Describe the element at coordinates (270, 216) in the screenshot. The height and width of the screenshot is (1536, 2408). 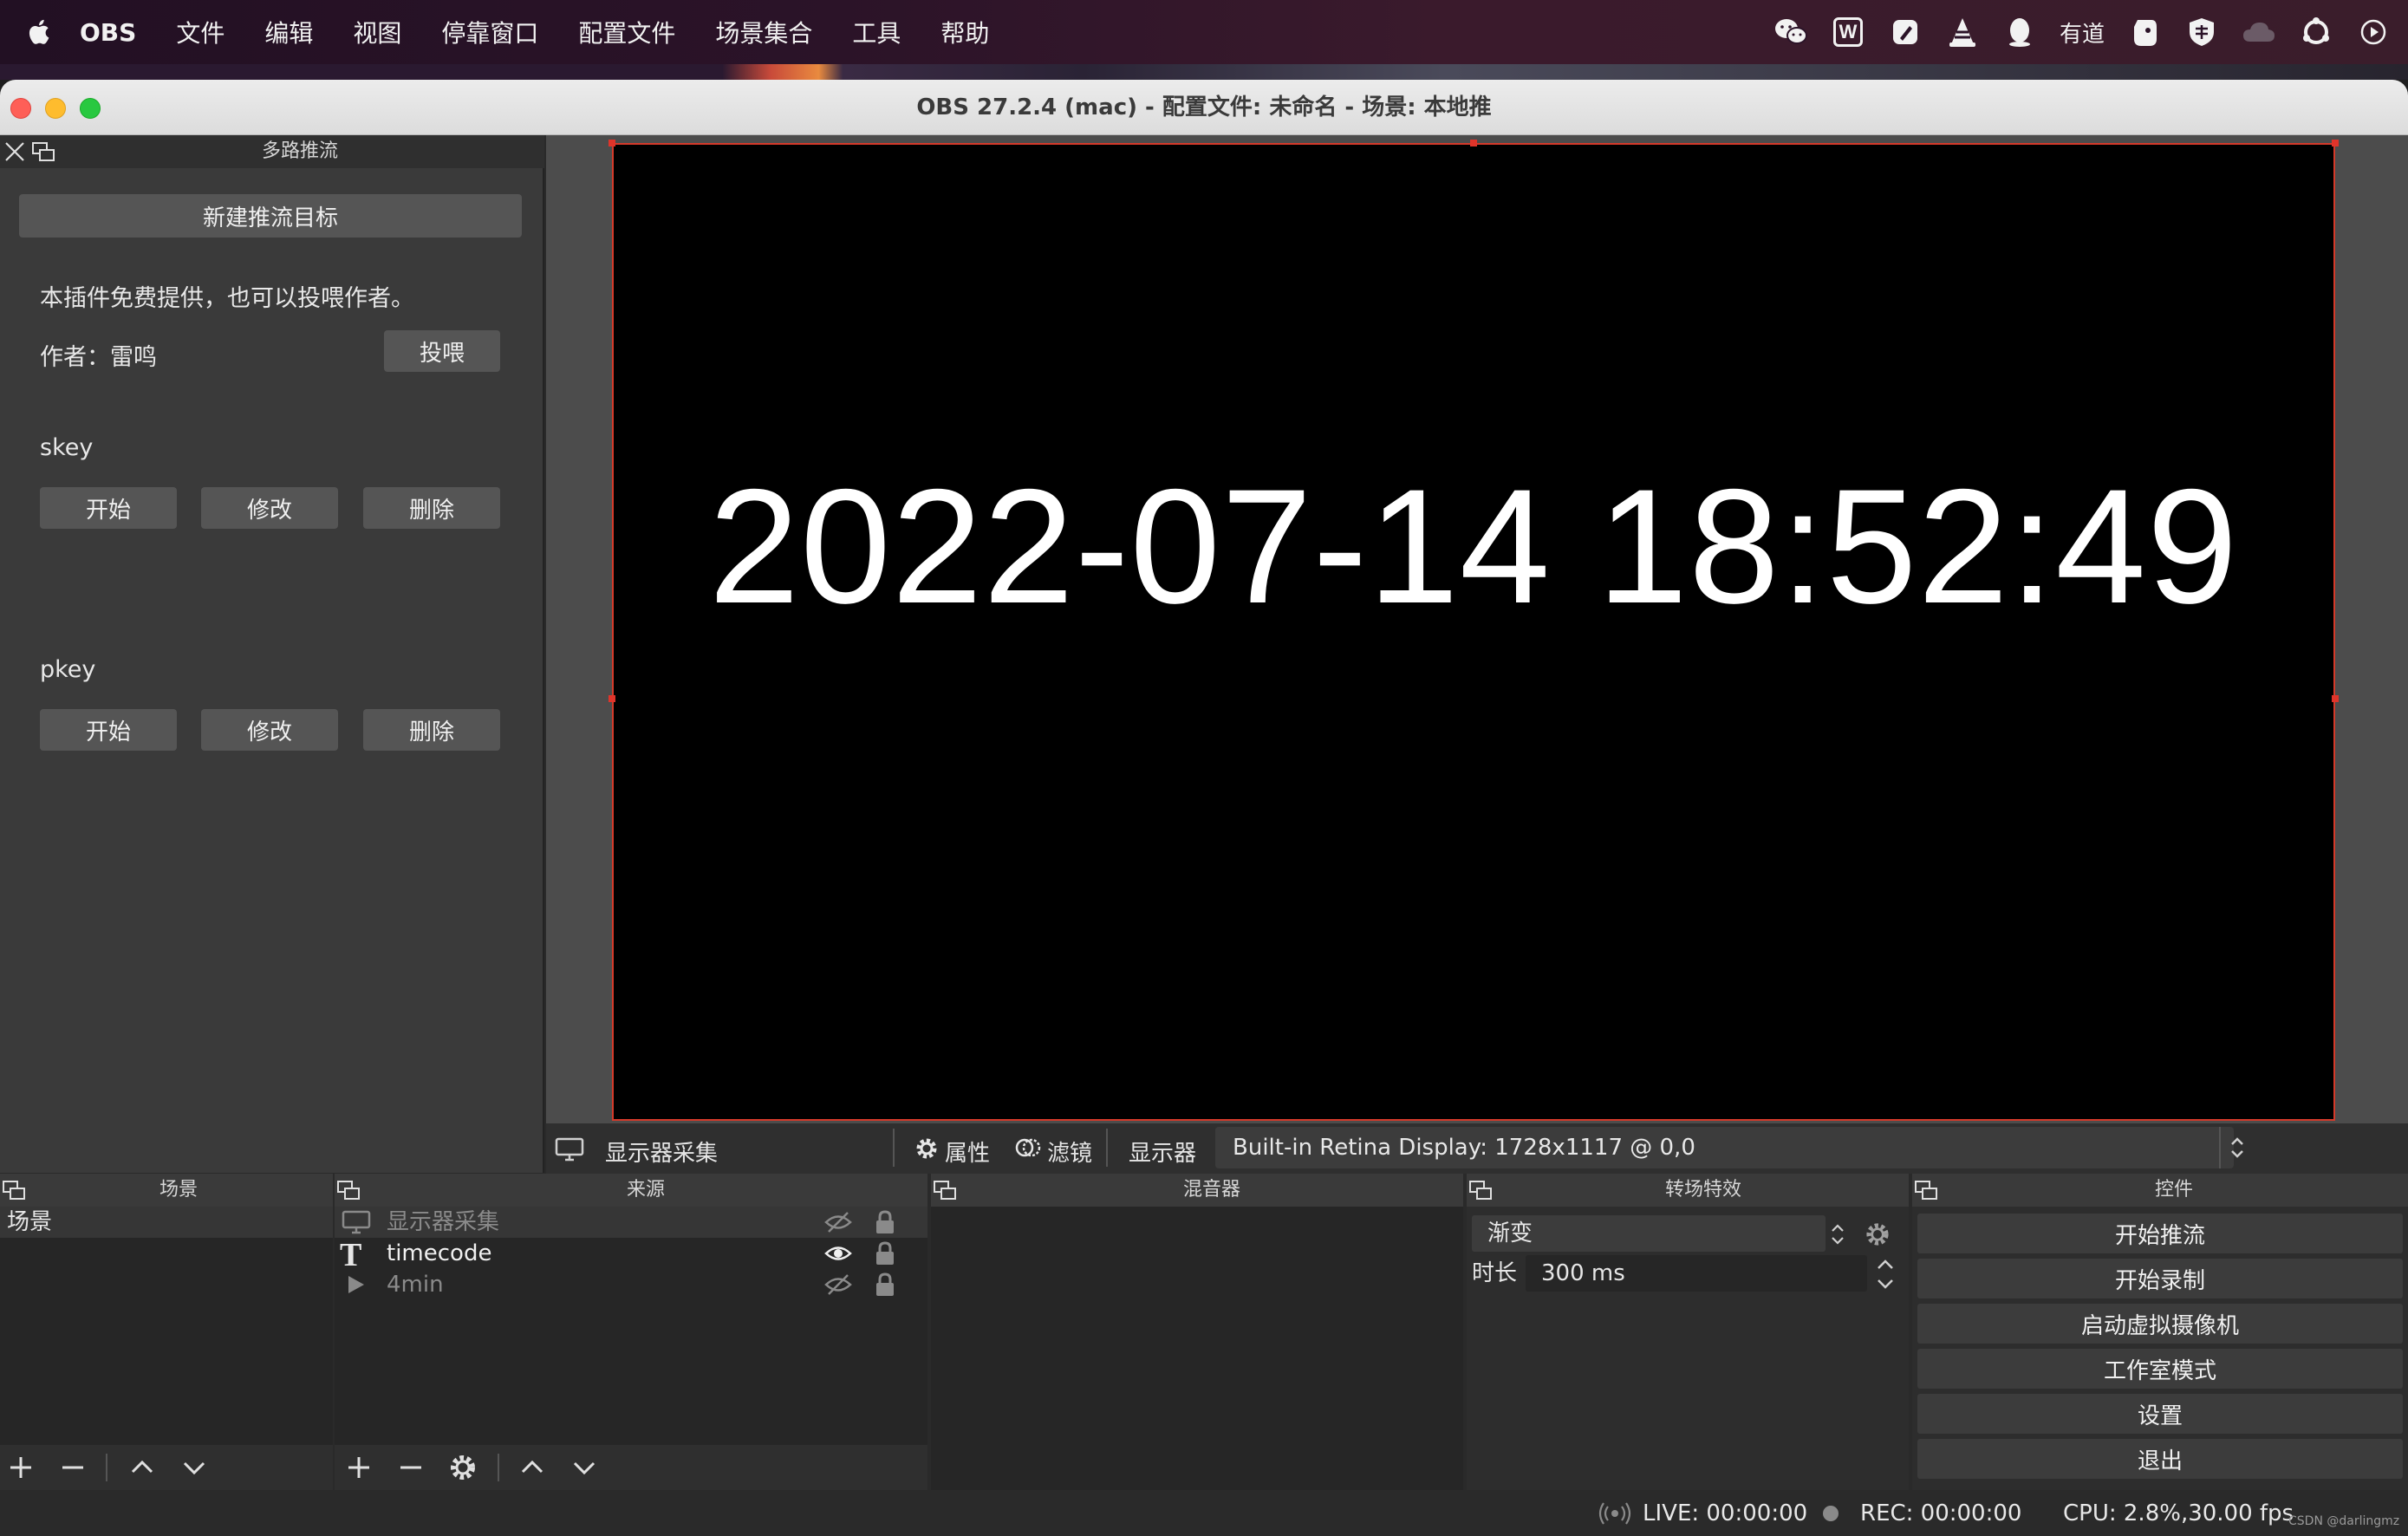
I see `new-push-target-button: 新建推流目标` at that location.